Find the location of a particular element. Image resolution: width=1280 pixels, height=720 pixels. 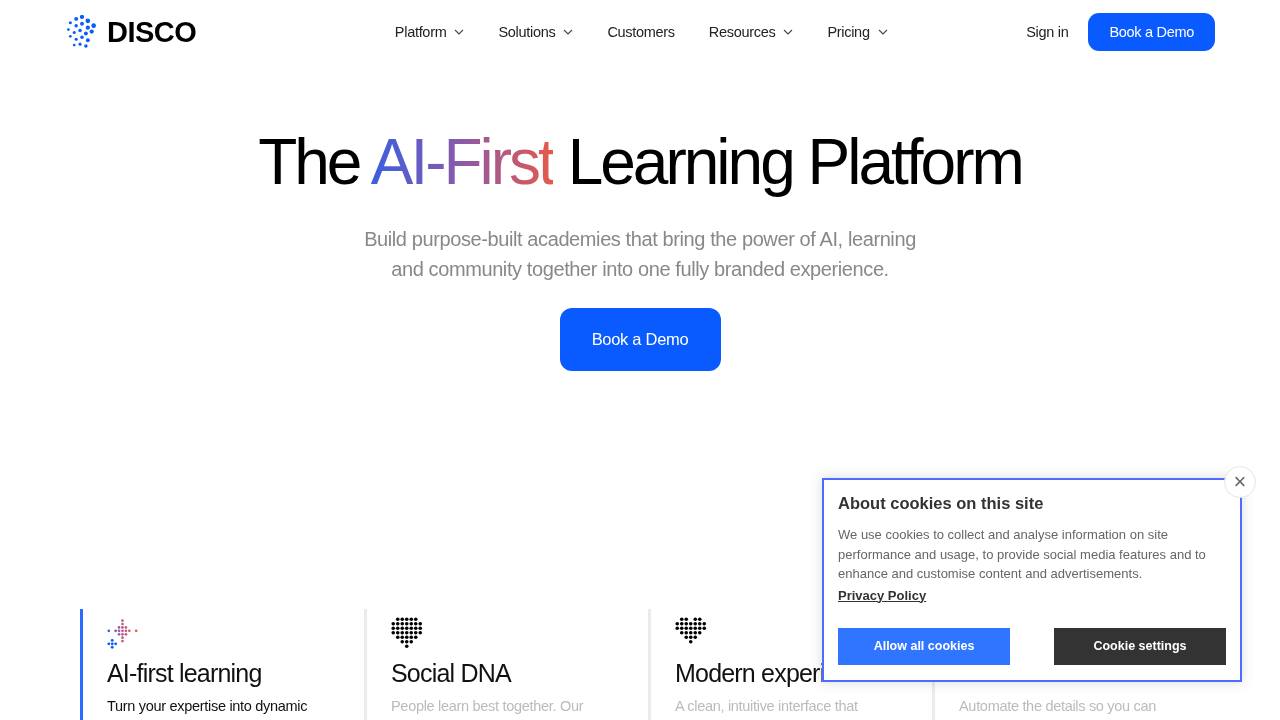

nav-link: Customers is located at coordinates (641, 32).